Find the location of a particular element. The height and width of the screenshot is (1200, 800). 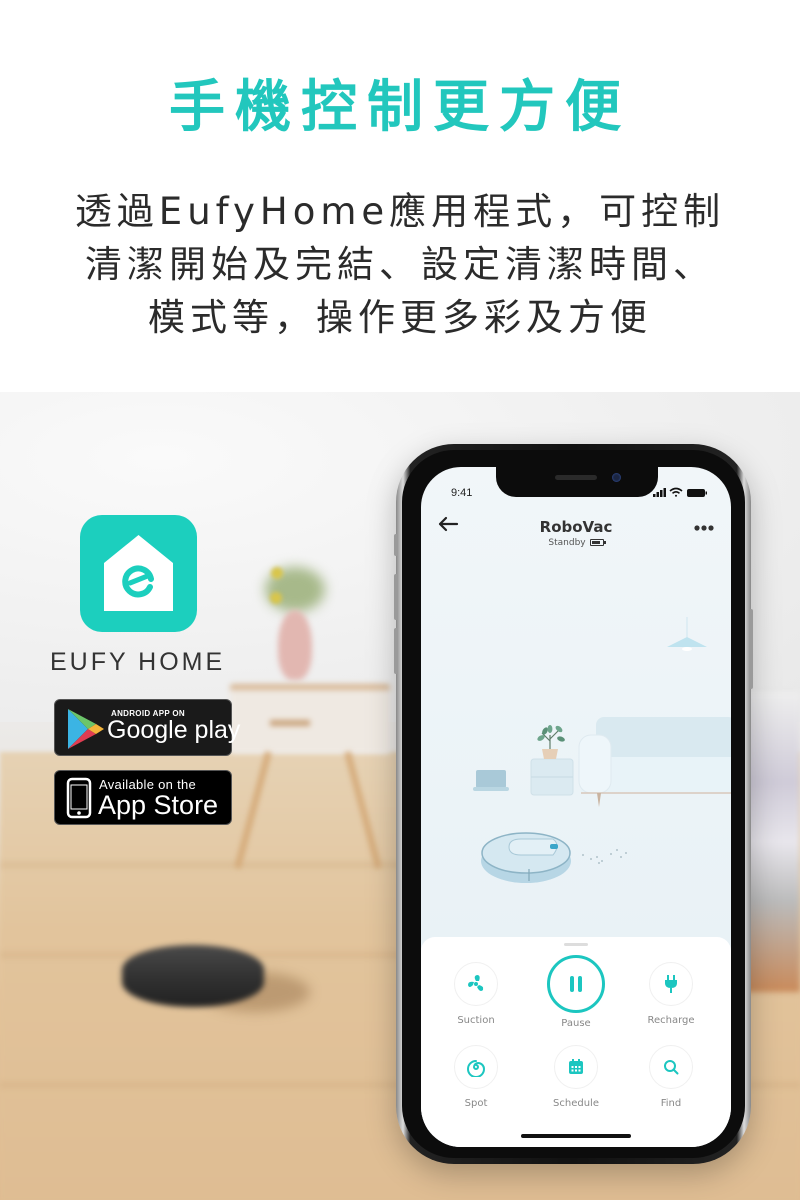

app-store-badge: Available on the App Store is located at coordinates (143, 797).